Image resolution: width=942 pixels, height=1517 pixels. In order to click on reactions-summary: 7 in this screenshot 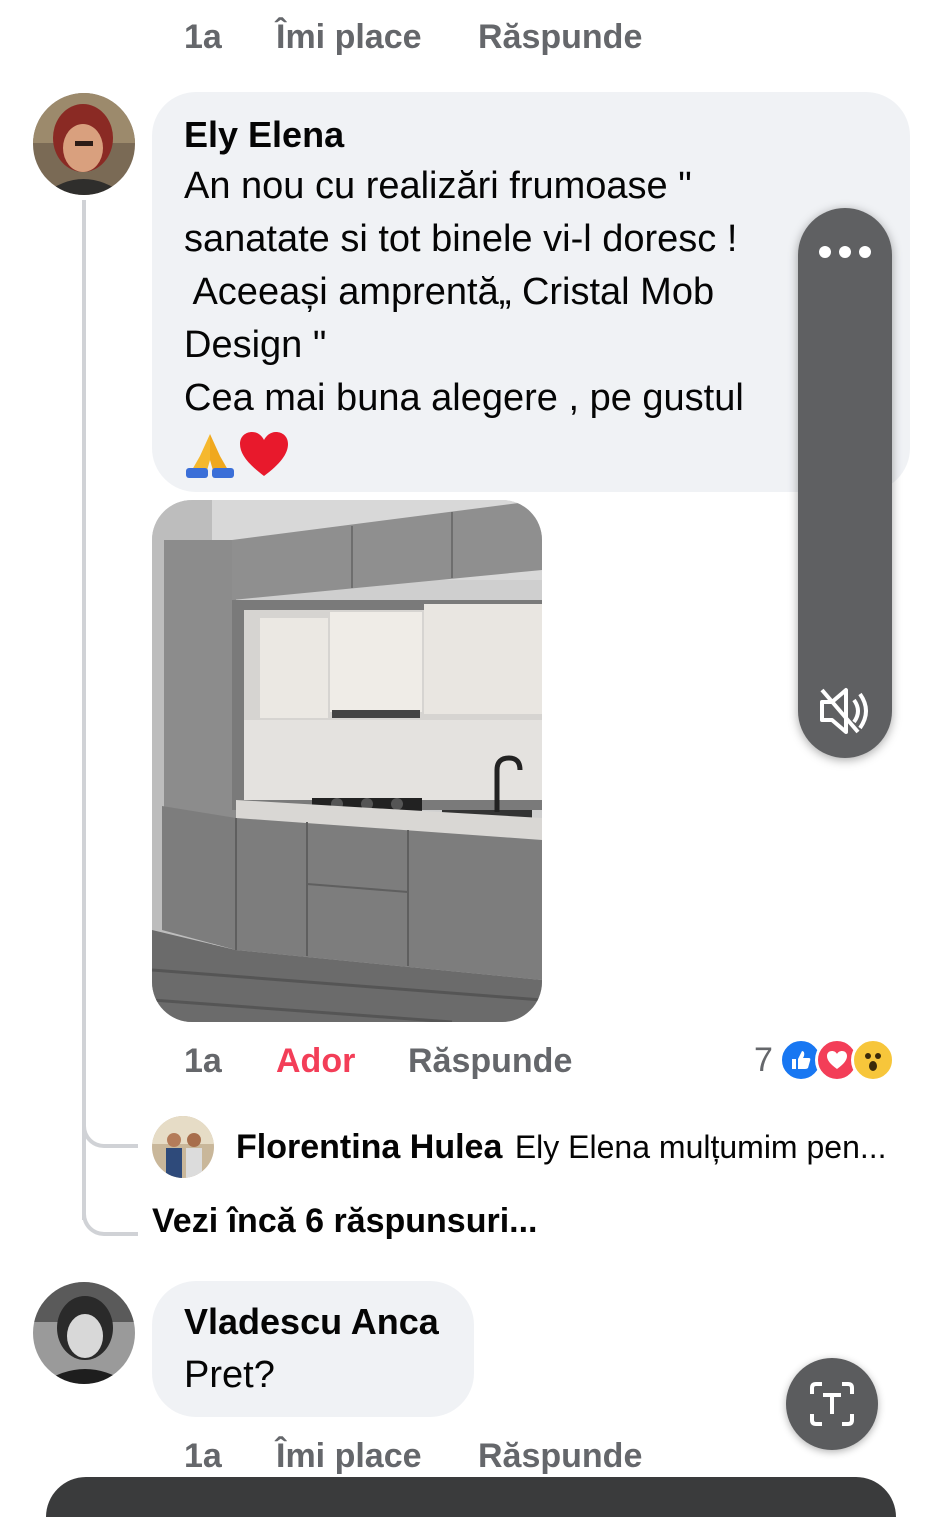, I will do `click(824, 1060)`.